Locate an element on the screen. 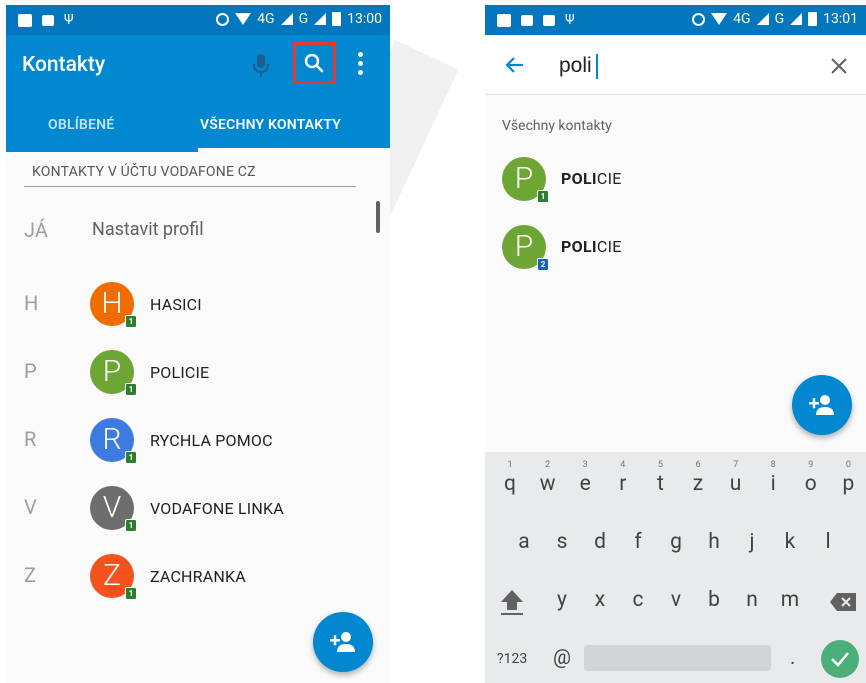  tab-all-contacts: VŠECHNY KONTAKTY is located at coordinates (270, 125).